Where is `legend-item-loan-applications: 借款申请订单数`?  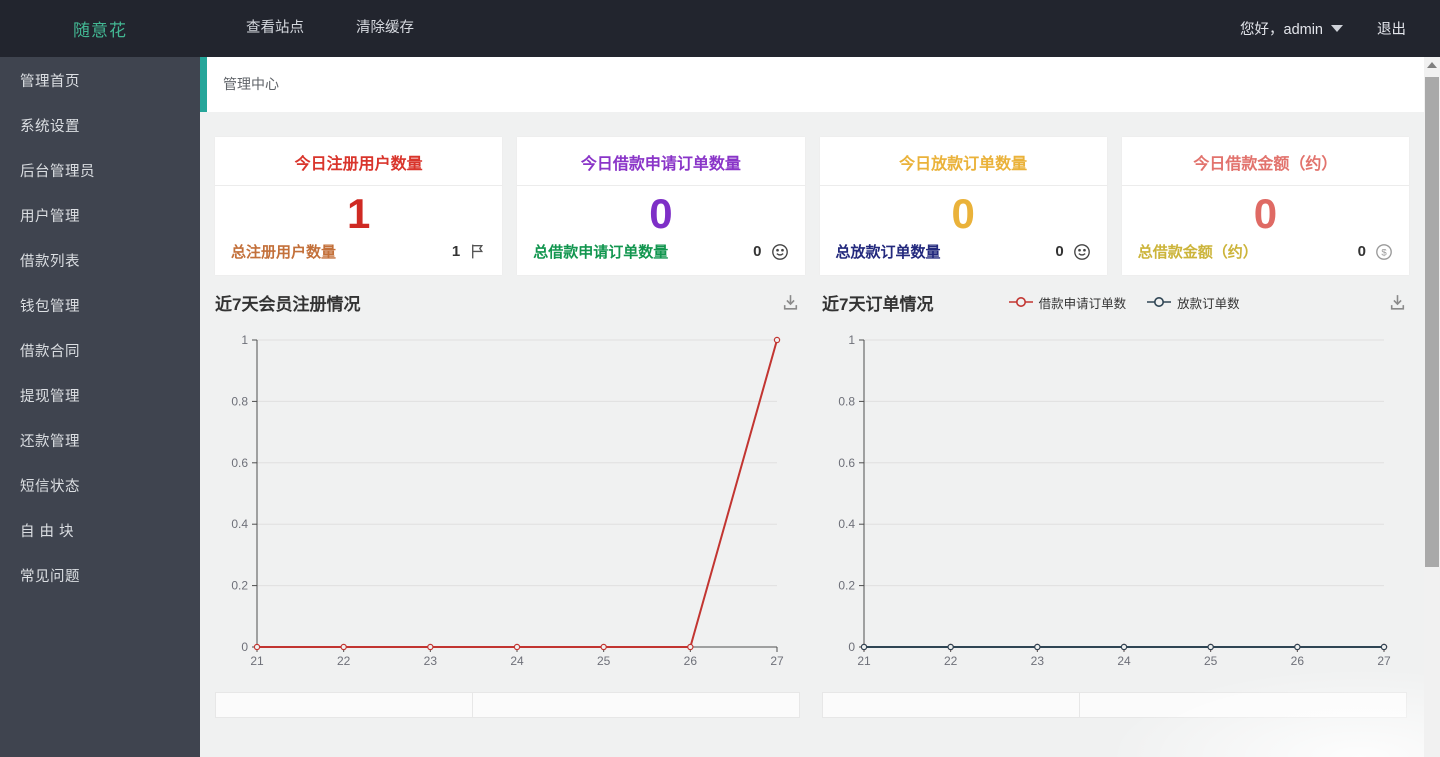 legend-item-loan-applications: 借款申请订单数 is located at coordinates (1067, 302).